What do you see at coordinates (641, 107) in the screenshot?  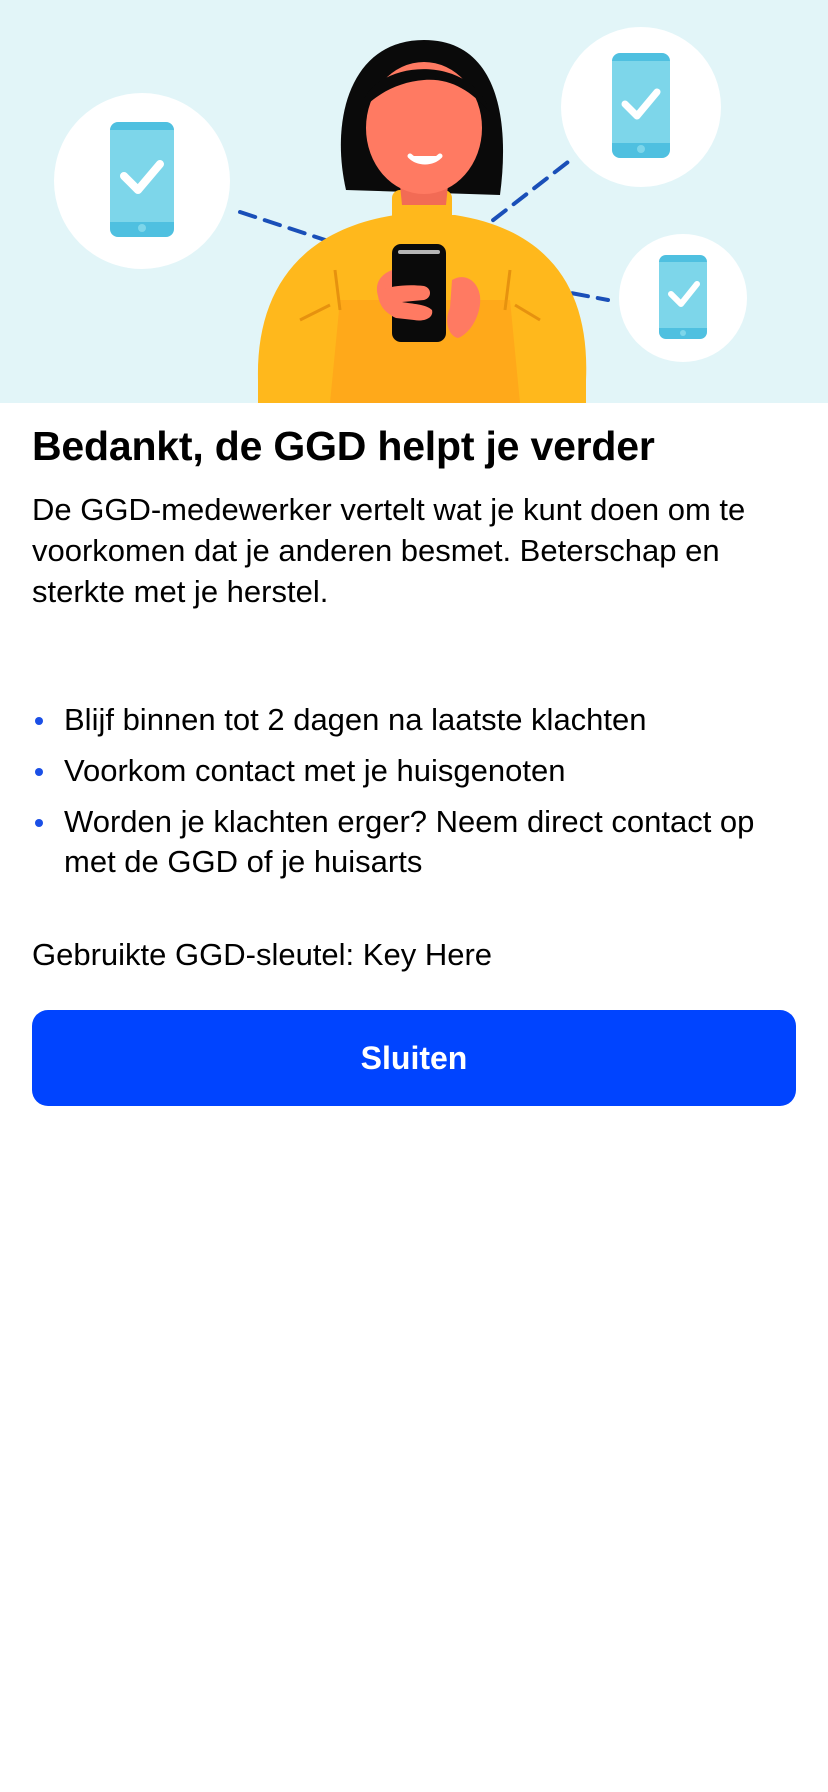 I see `top-right-phone-icon` at bounding box center [641, 107].